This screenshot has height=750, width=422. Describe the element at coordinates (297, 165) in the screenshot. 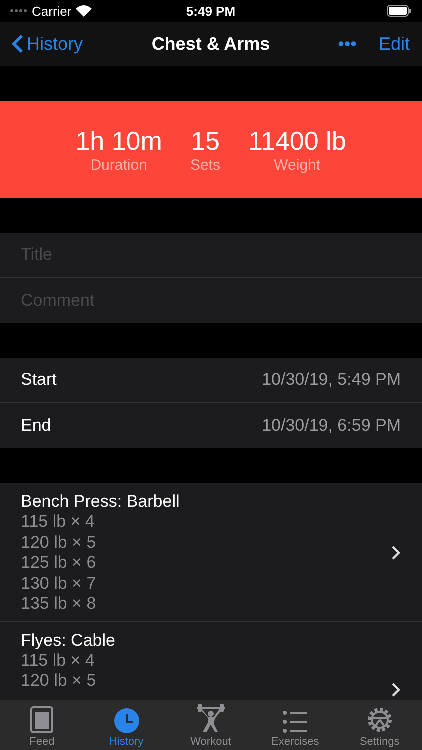

I see `stat-label: Weight` at that location.